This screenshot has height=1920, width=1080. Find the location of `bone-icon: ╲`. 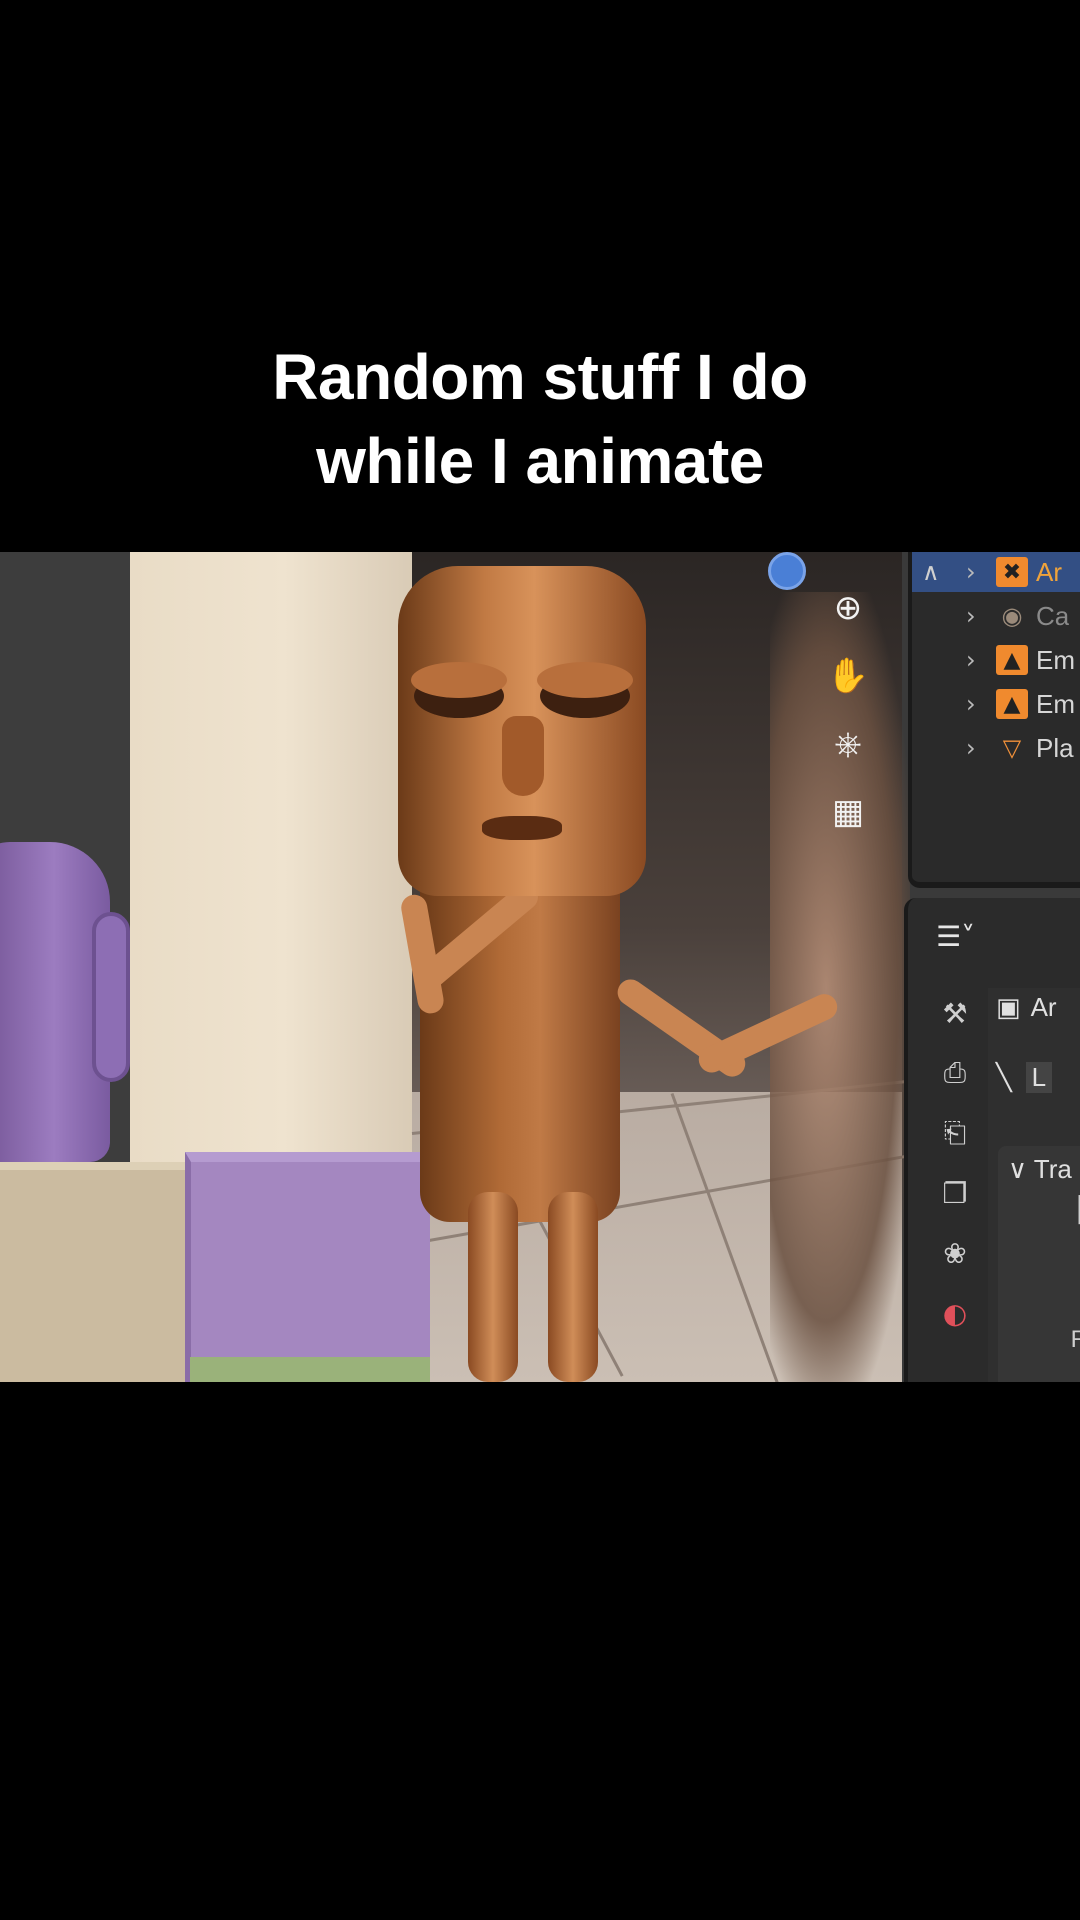

bone-icon: ╲ is located at coordinates (1004, 1077).